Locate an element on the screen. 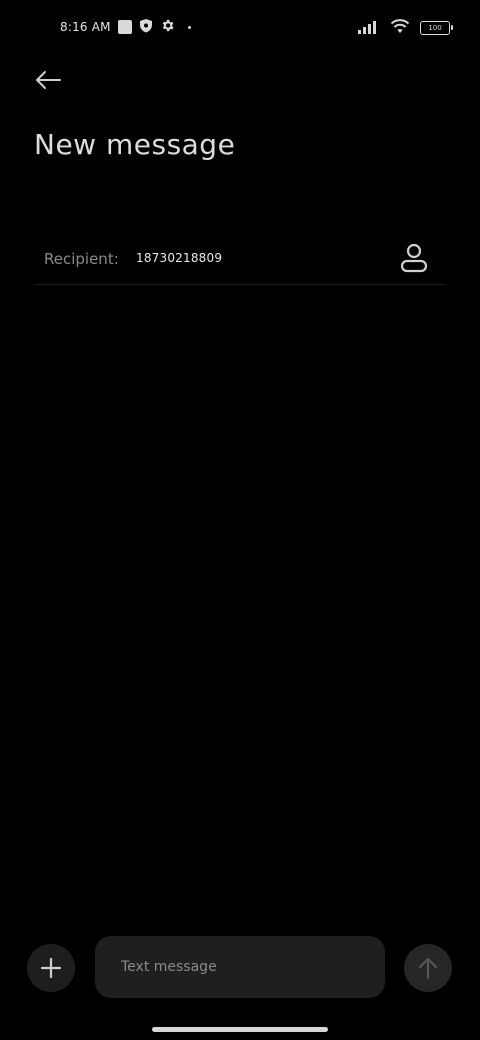 This screenshot has height=1040, width=480. composer-bar is located at coordinates (240, 969).